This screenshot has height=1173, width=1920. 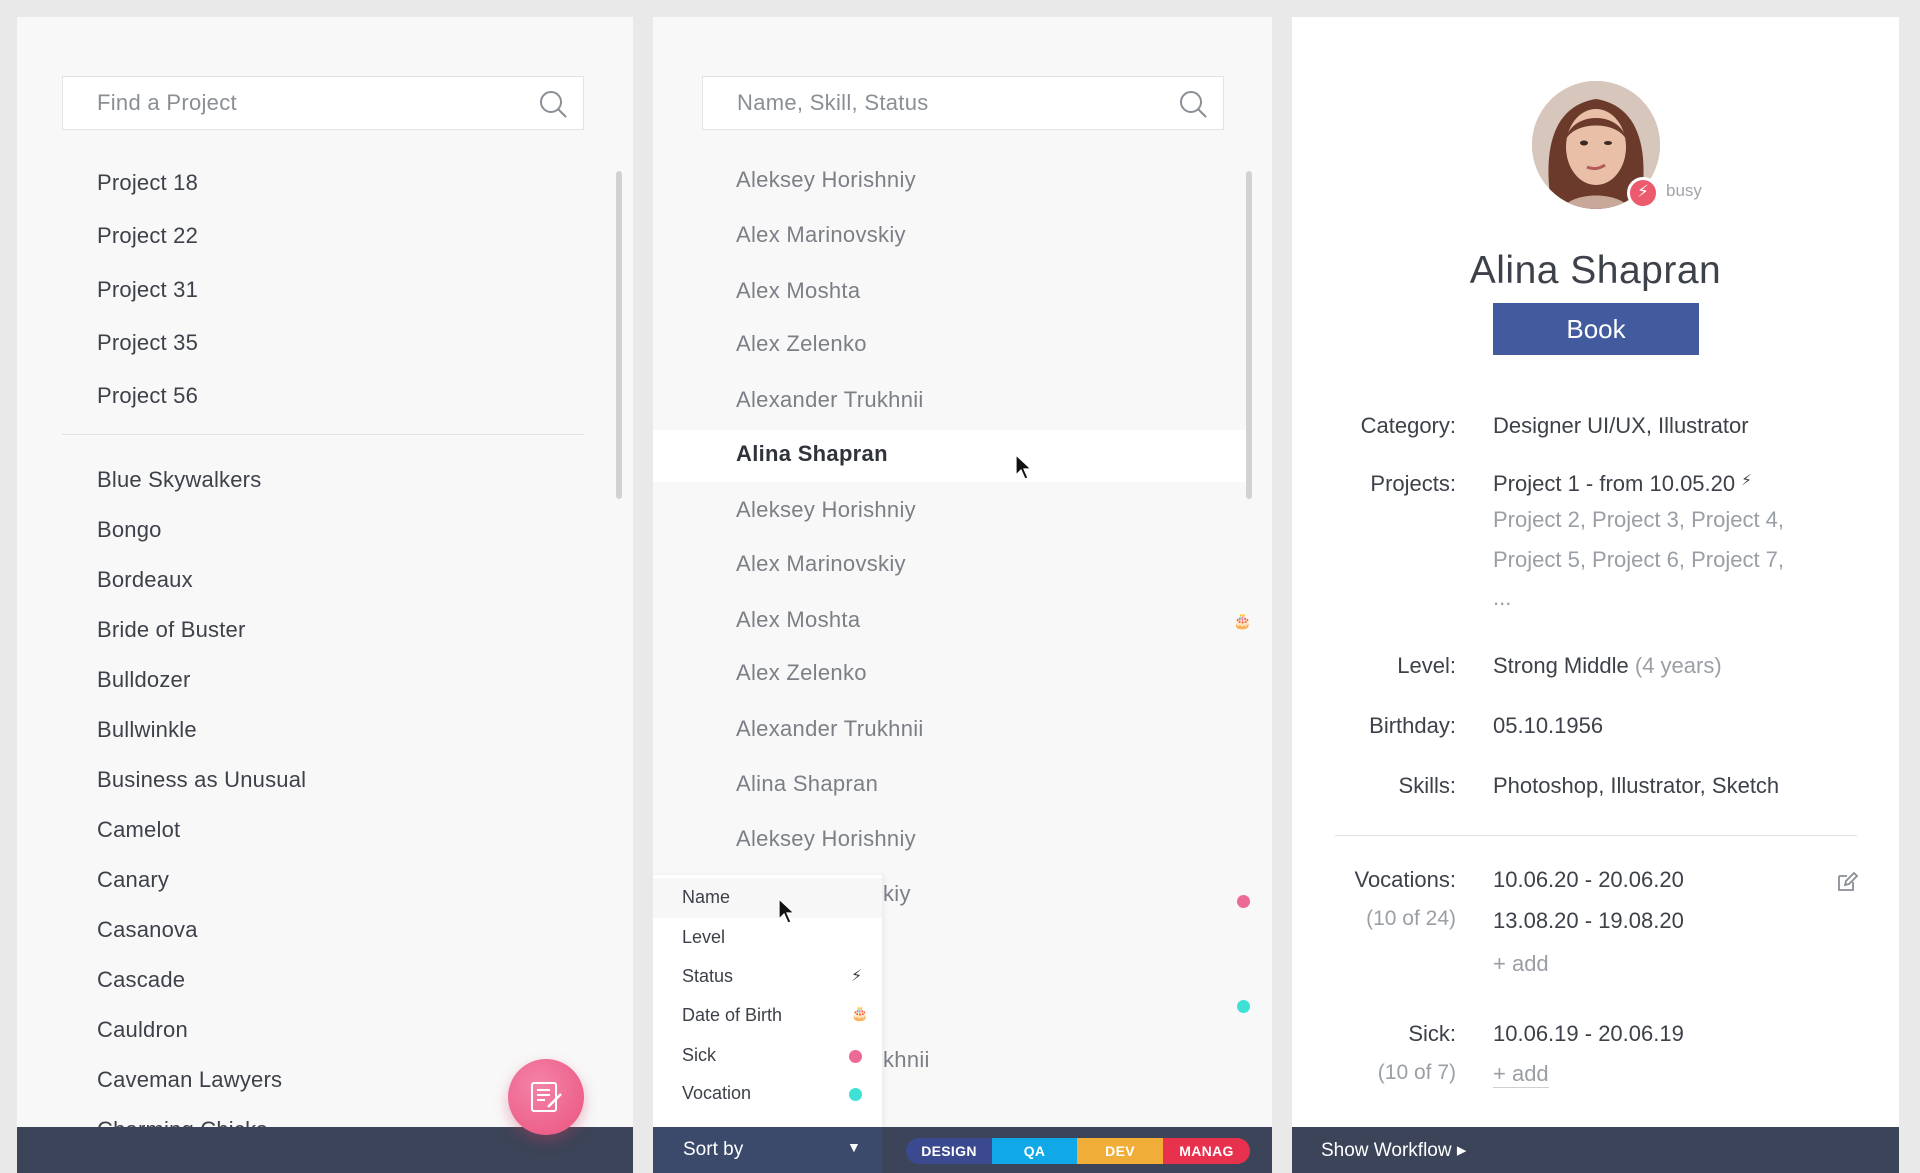 What do you see at coordinates (141, 980) in the screenshot?
I see `project-item: Cascade` at bounding box center [141, 980].